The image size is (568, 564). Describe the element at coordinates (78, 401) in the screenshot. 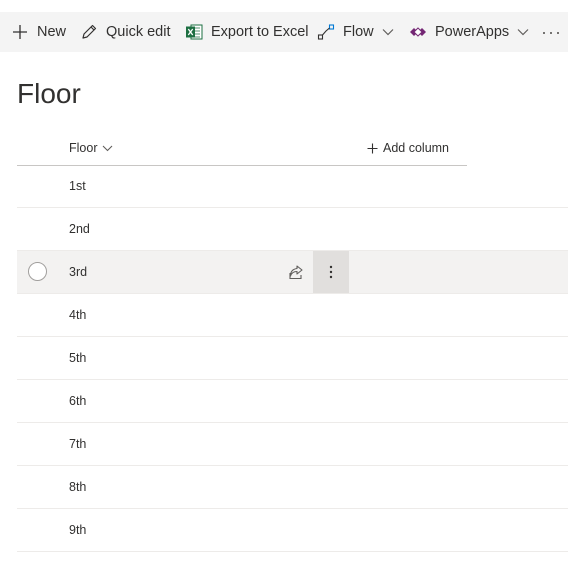

I see `floor-cell: 6th` at that location.